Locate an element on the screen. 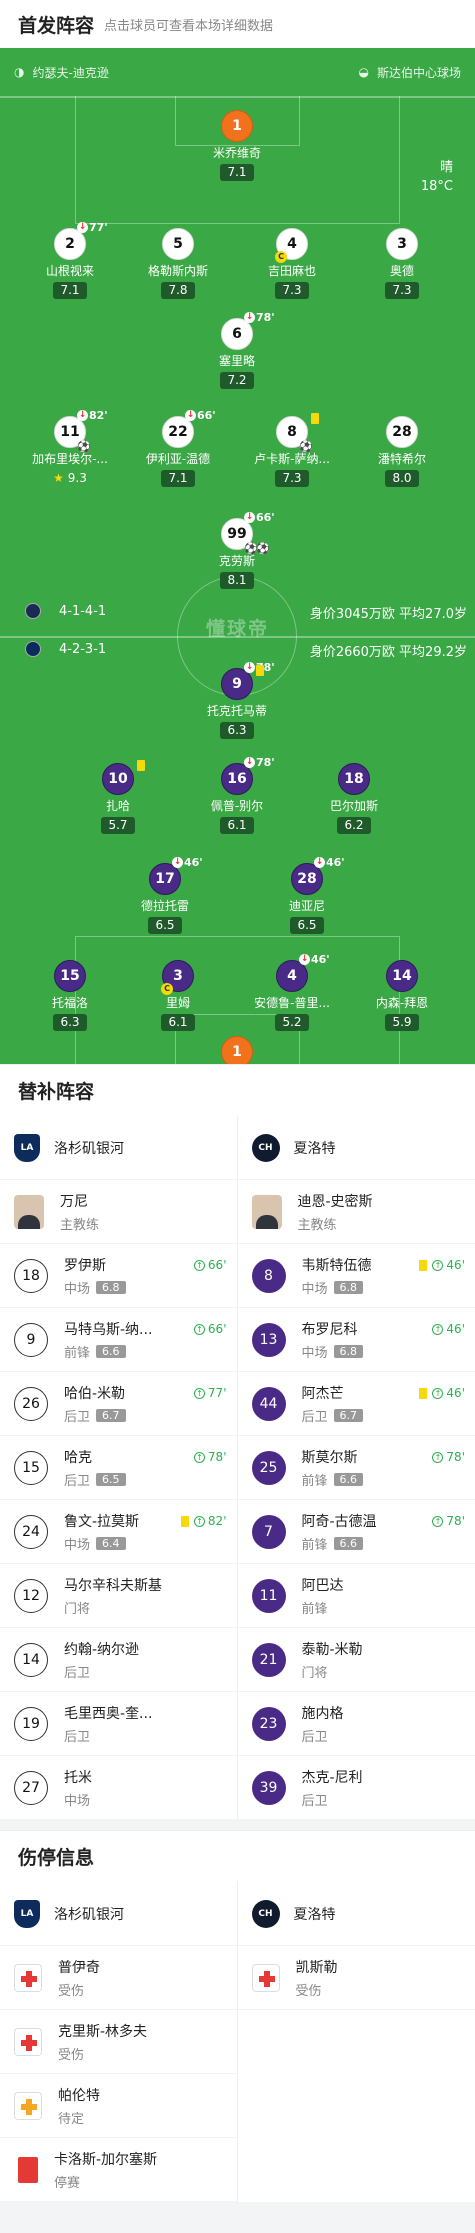 The height and width of the screenshot is (2233, 475). player-name: 德拉托雷 is located at coordinates (164, 906).